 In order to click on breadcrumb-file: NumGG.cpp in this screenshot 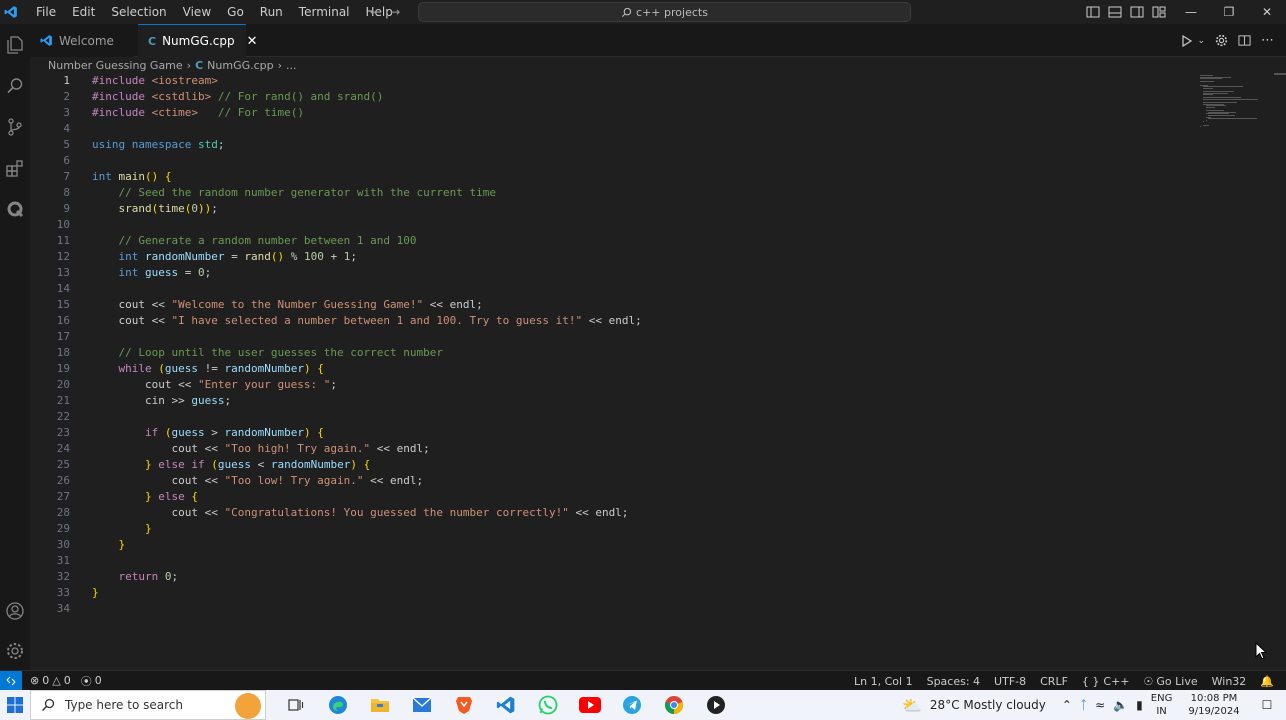, I will do `click(240, 65)`.